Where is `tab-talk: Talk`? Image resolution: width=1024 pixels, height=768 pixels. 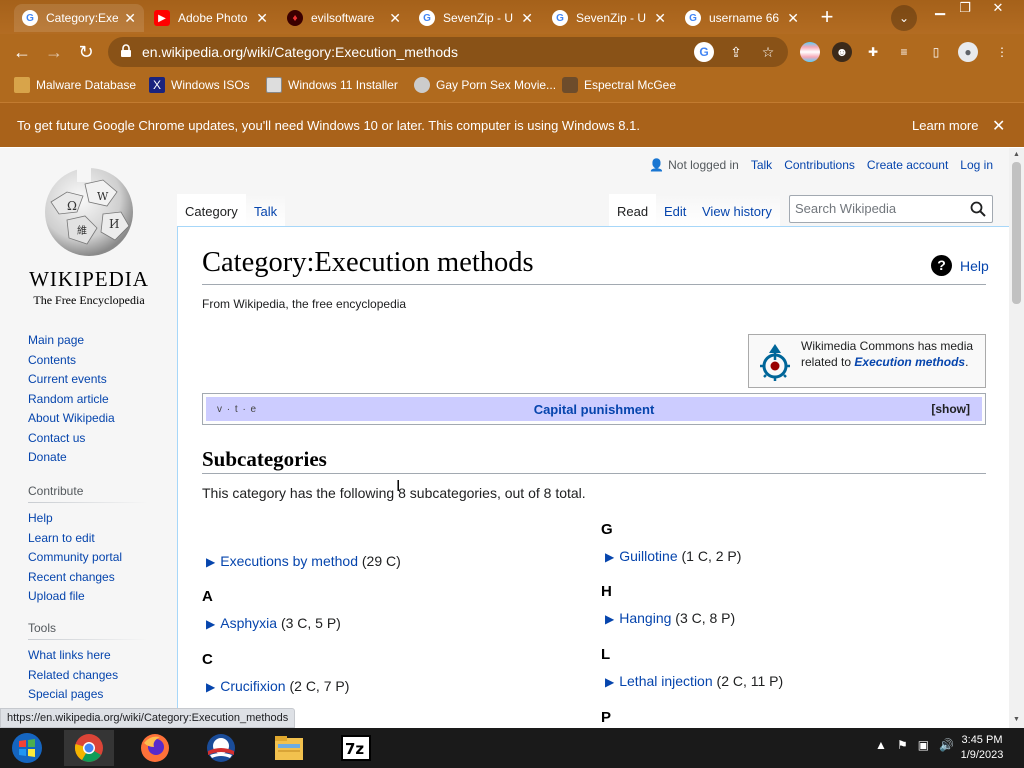
tab-talk: Talk is located at coordinates (266, 210).